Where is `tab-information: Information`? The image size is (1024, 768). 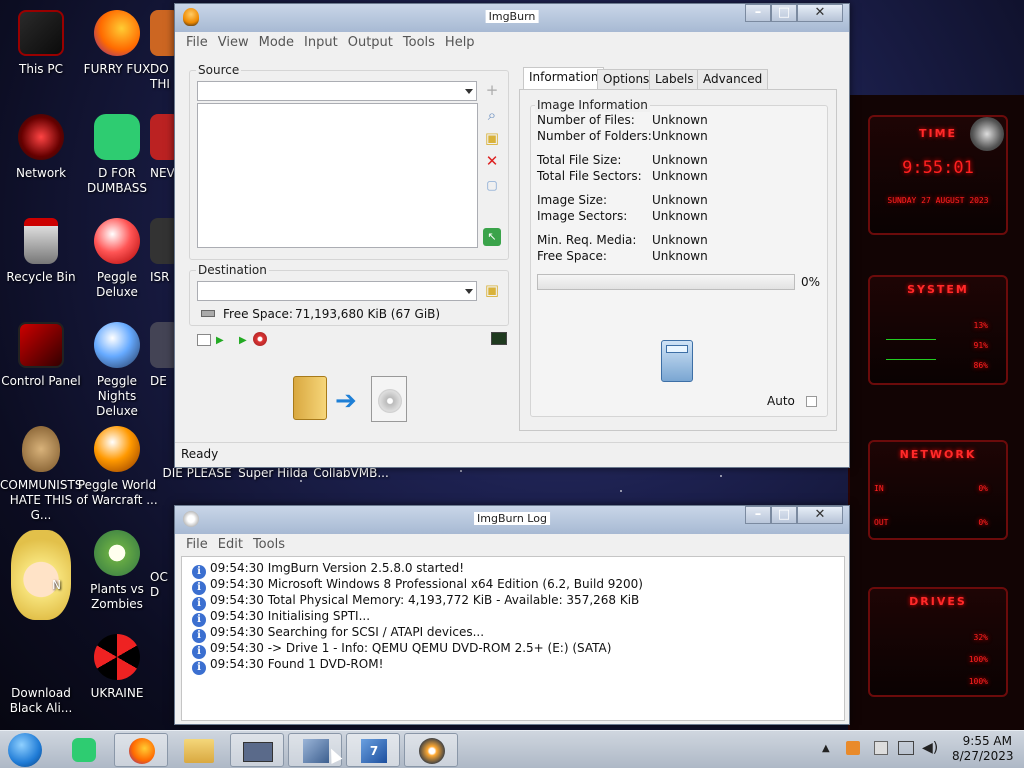
tab-information: Information is located at coordinates (564, 78).